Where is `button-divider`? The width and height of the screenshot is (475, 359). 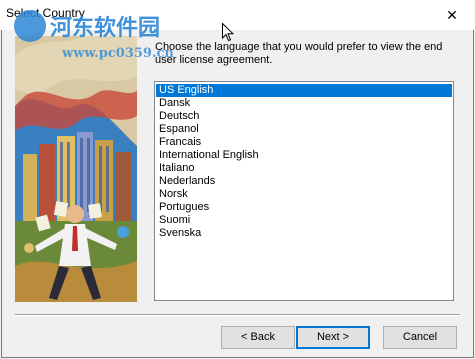 button-divider is located at coordinates (237, 315).